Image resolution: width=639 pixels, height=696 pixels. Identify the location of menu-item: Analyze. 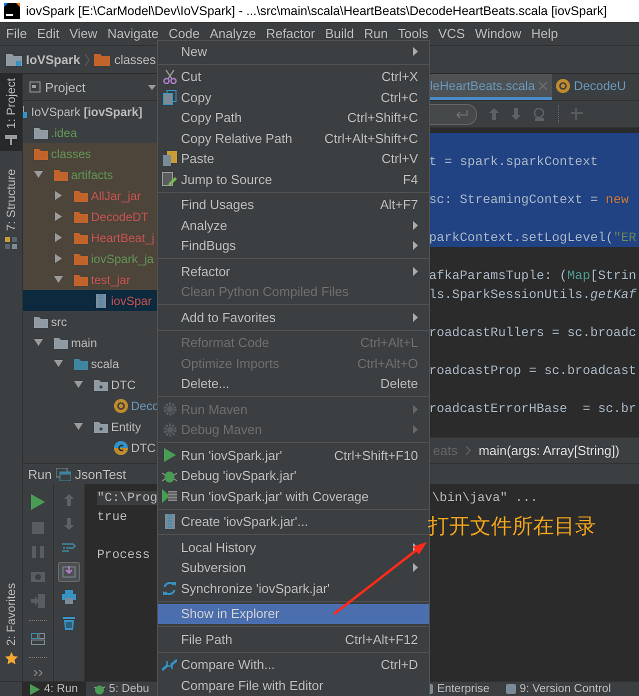
(293, 225).